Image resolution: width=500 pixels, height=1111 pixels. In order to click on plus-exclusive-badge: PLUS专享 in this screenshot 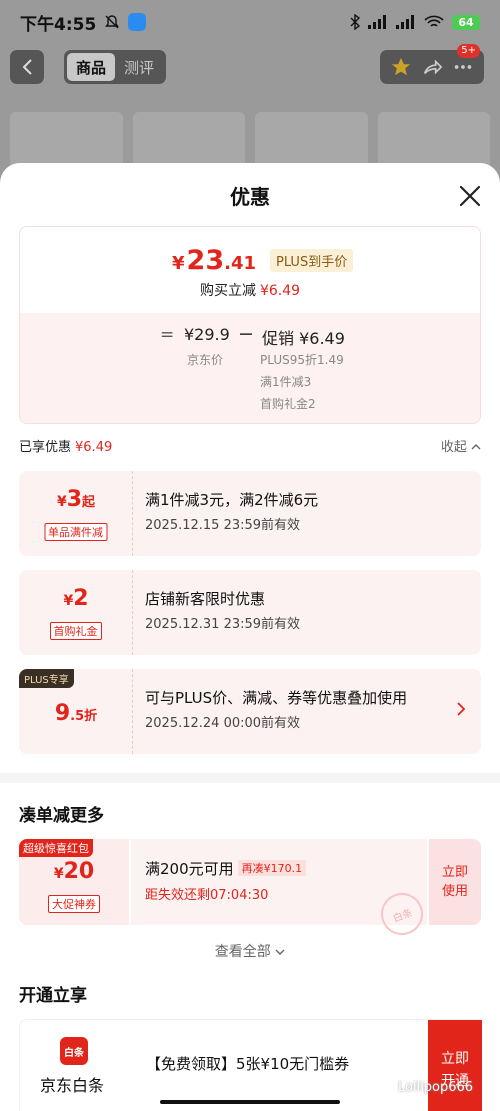, I will do `click(46, 678)`.